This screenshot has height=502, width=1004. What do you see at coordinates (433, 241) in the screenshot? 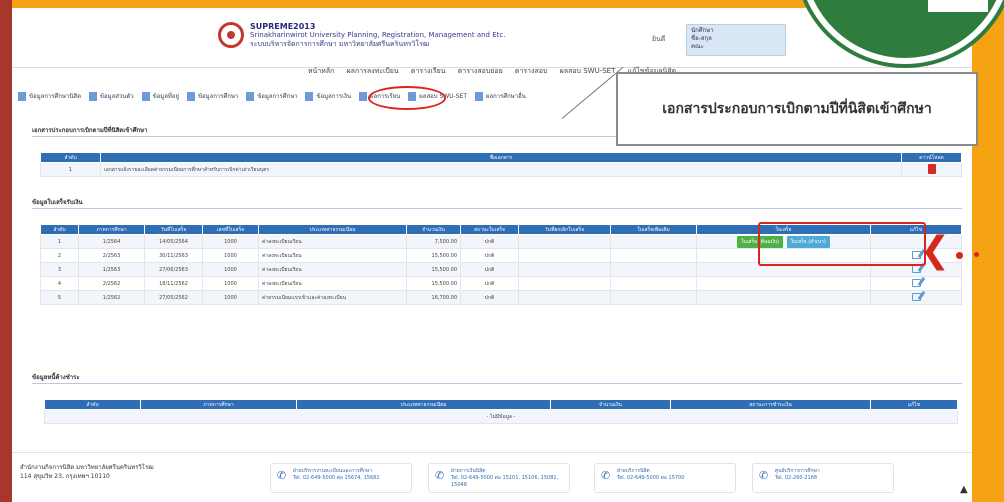
I see `cell: 7,500.00` at bounding box center [433, 241].